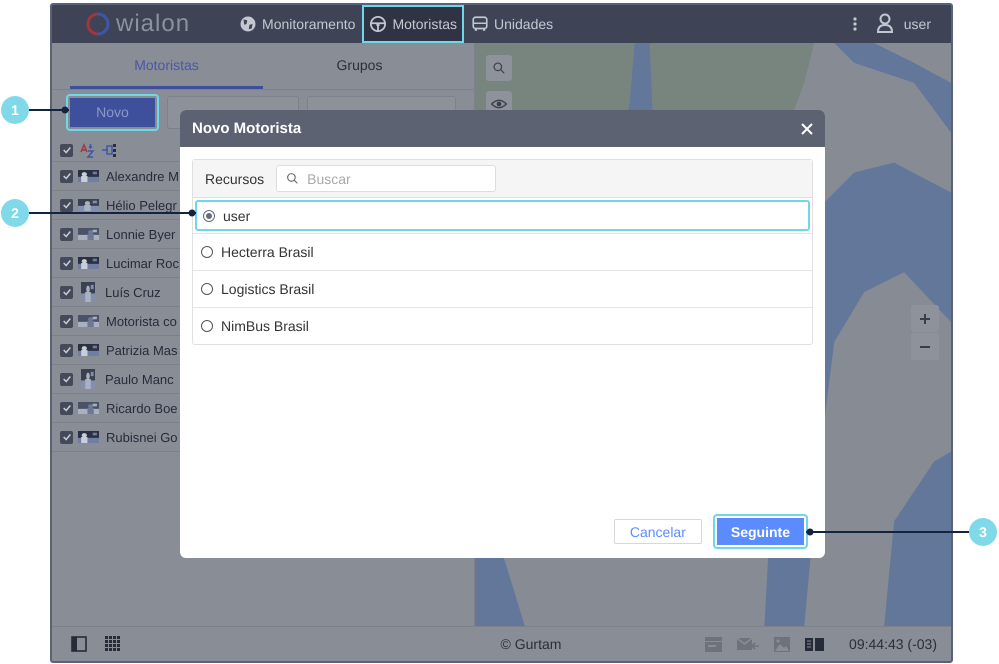 This screenshot has width=999, height=664. What do you see at coordinates (893, 644) in the screenshot?
I see `clock-time: 09:44:43 (-03)` at bounding box center [893, 644].